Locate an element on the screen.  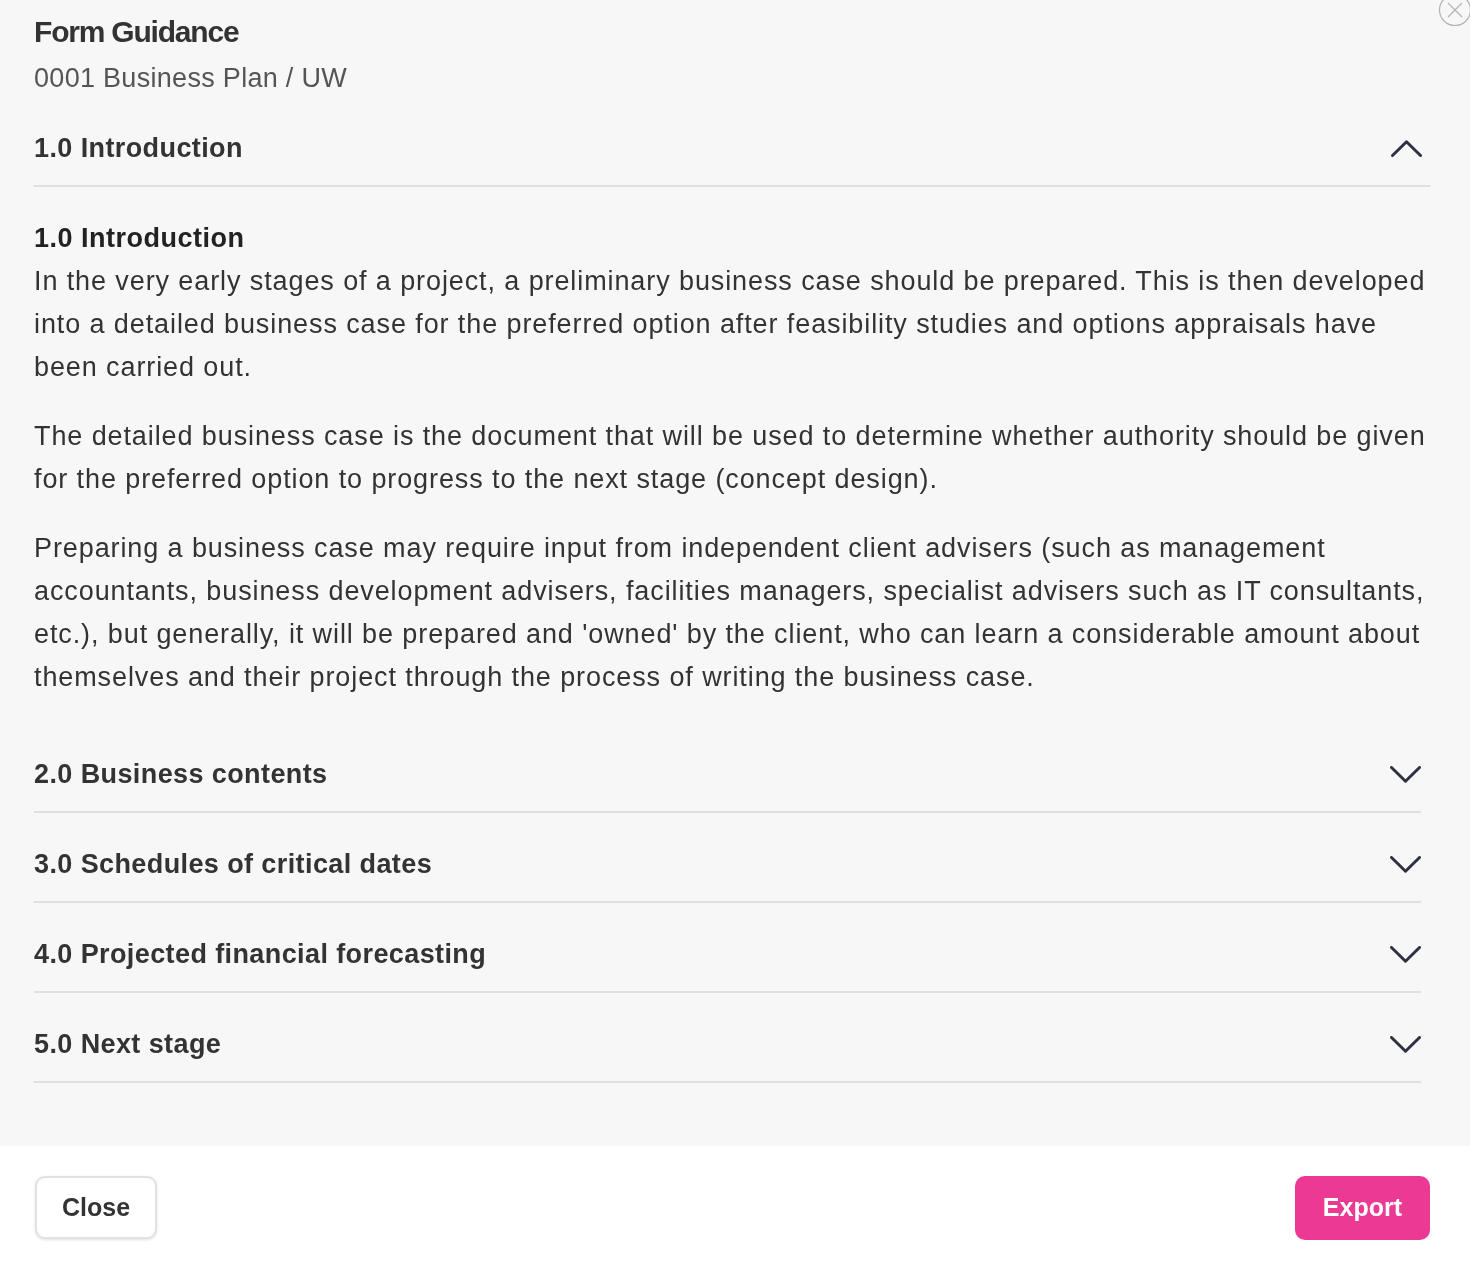
accordion-header: 1.0 Introduction is located at coordinates (732, 142).